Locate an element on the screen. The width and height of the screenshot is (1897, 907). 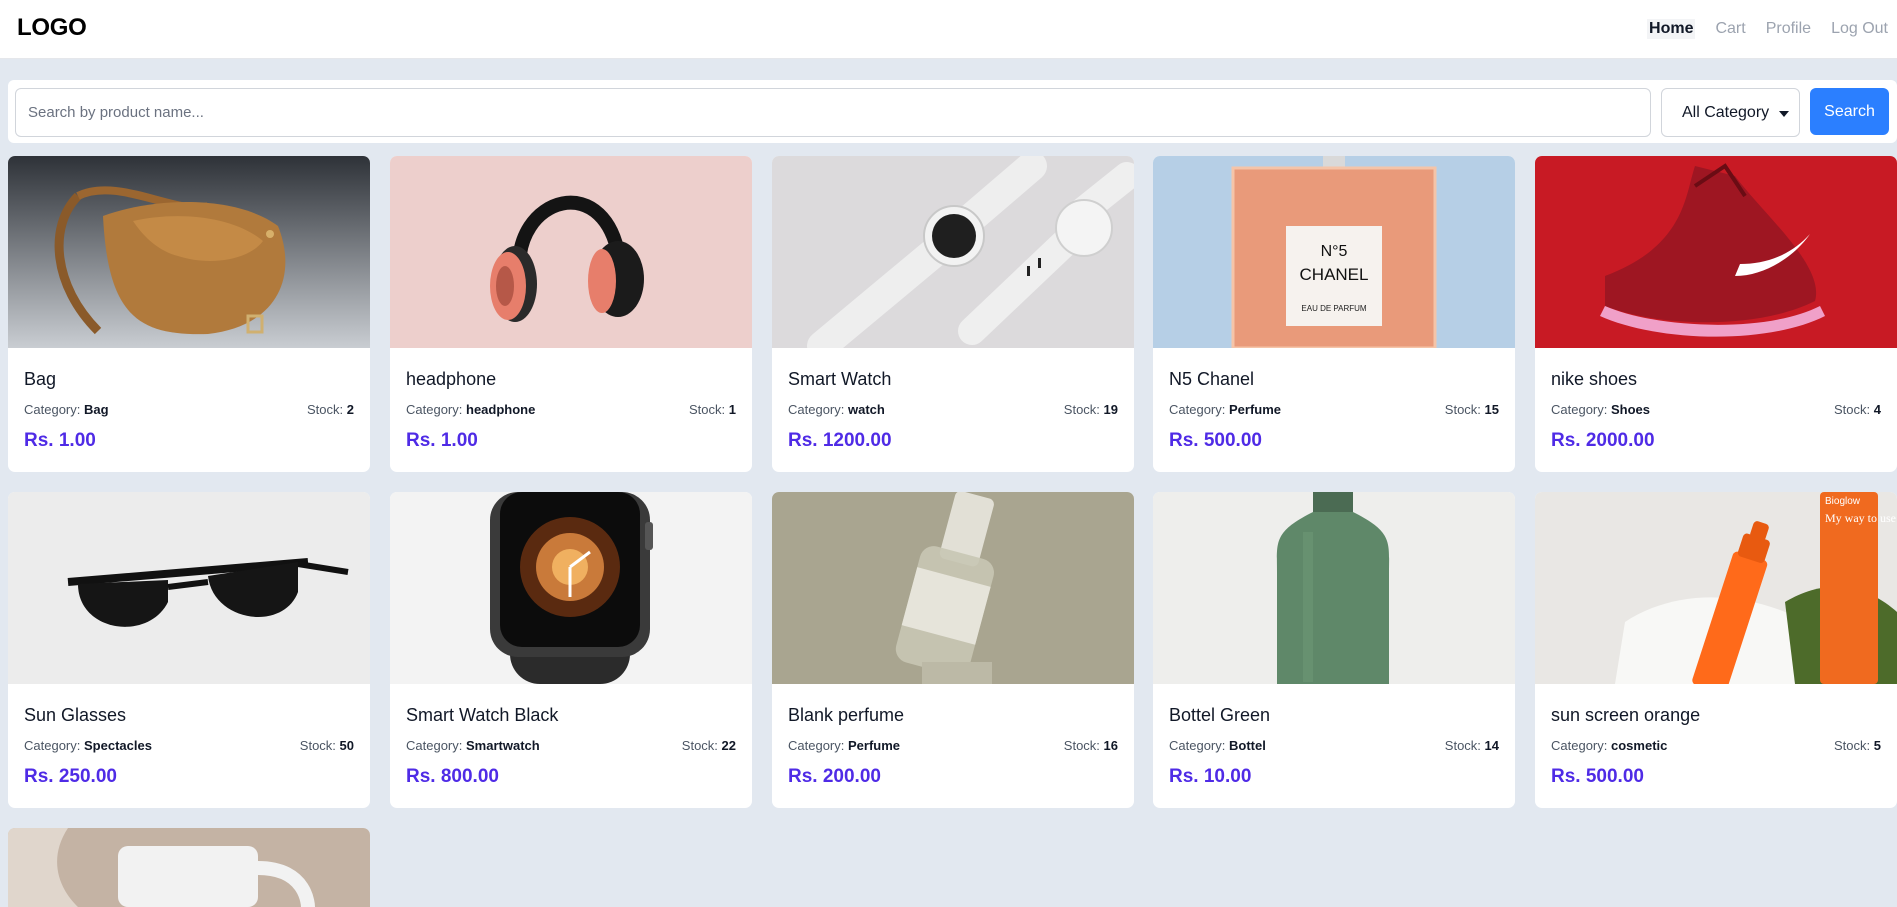
stock-value: 16 is located at coordinates (1110, 745).